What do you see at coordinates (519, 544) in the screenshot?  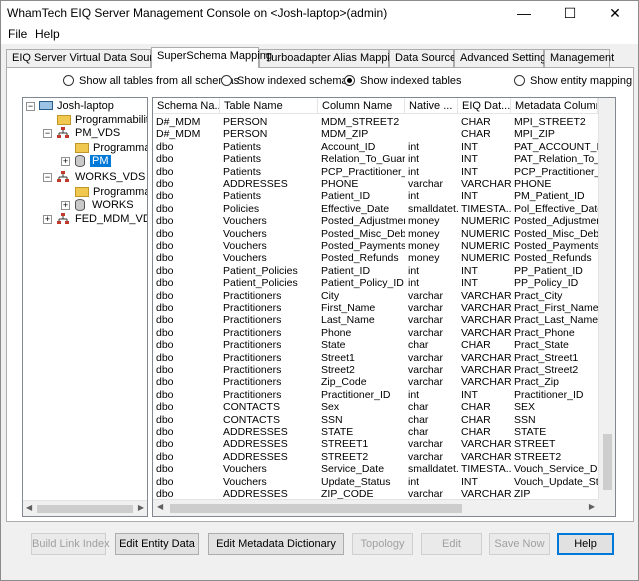 I see `save-now-button: Save Now` at bounding box center [519, 544].